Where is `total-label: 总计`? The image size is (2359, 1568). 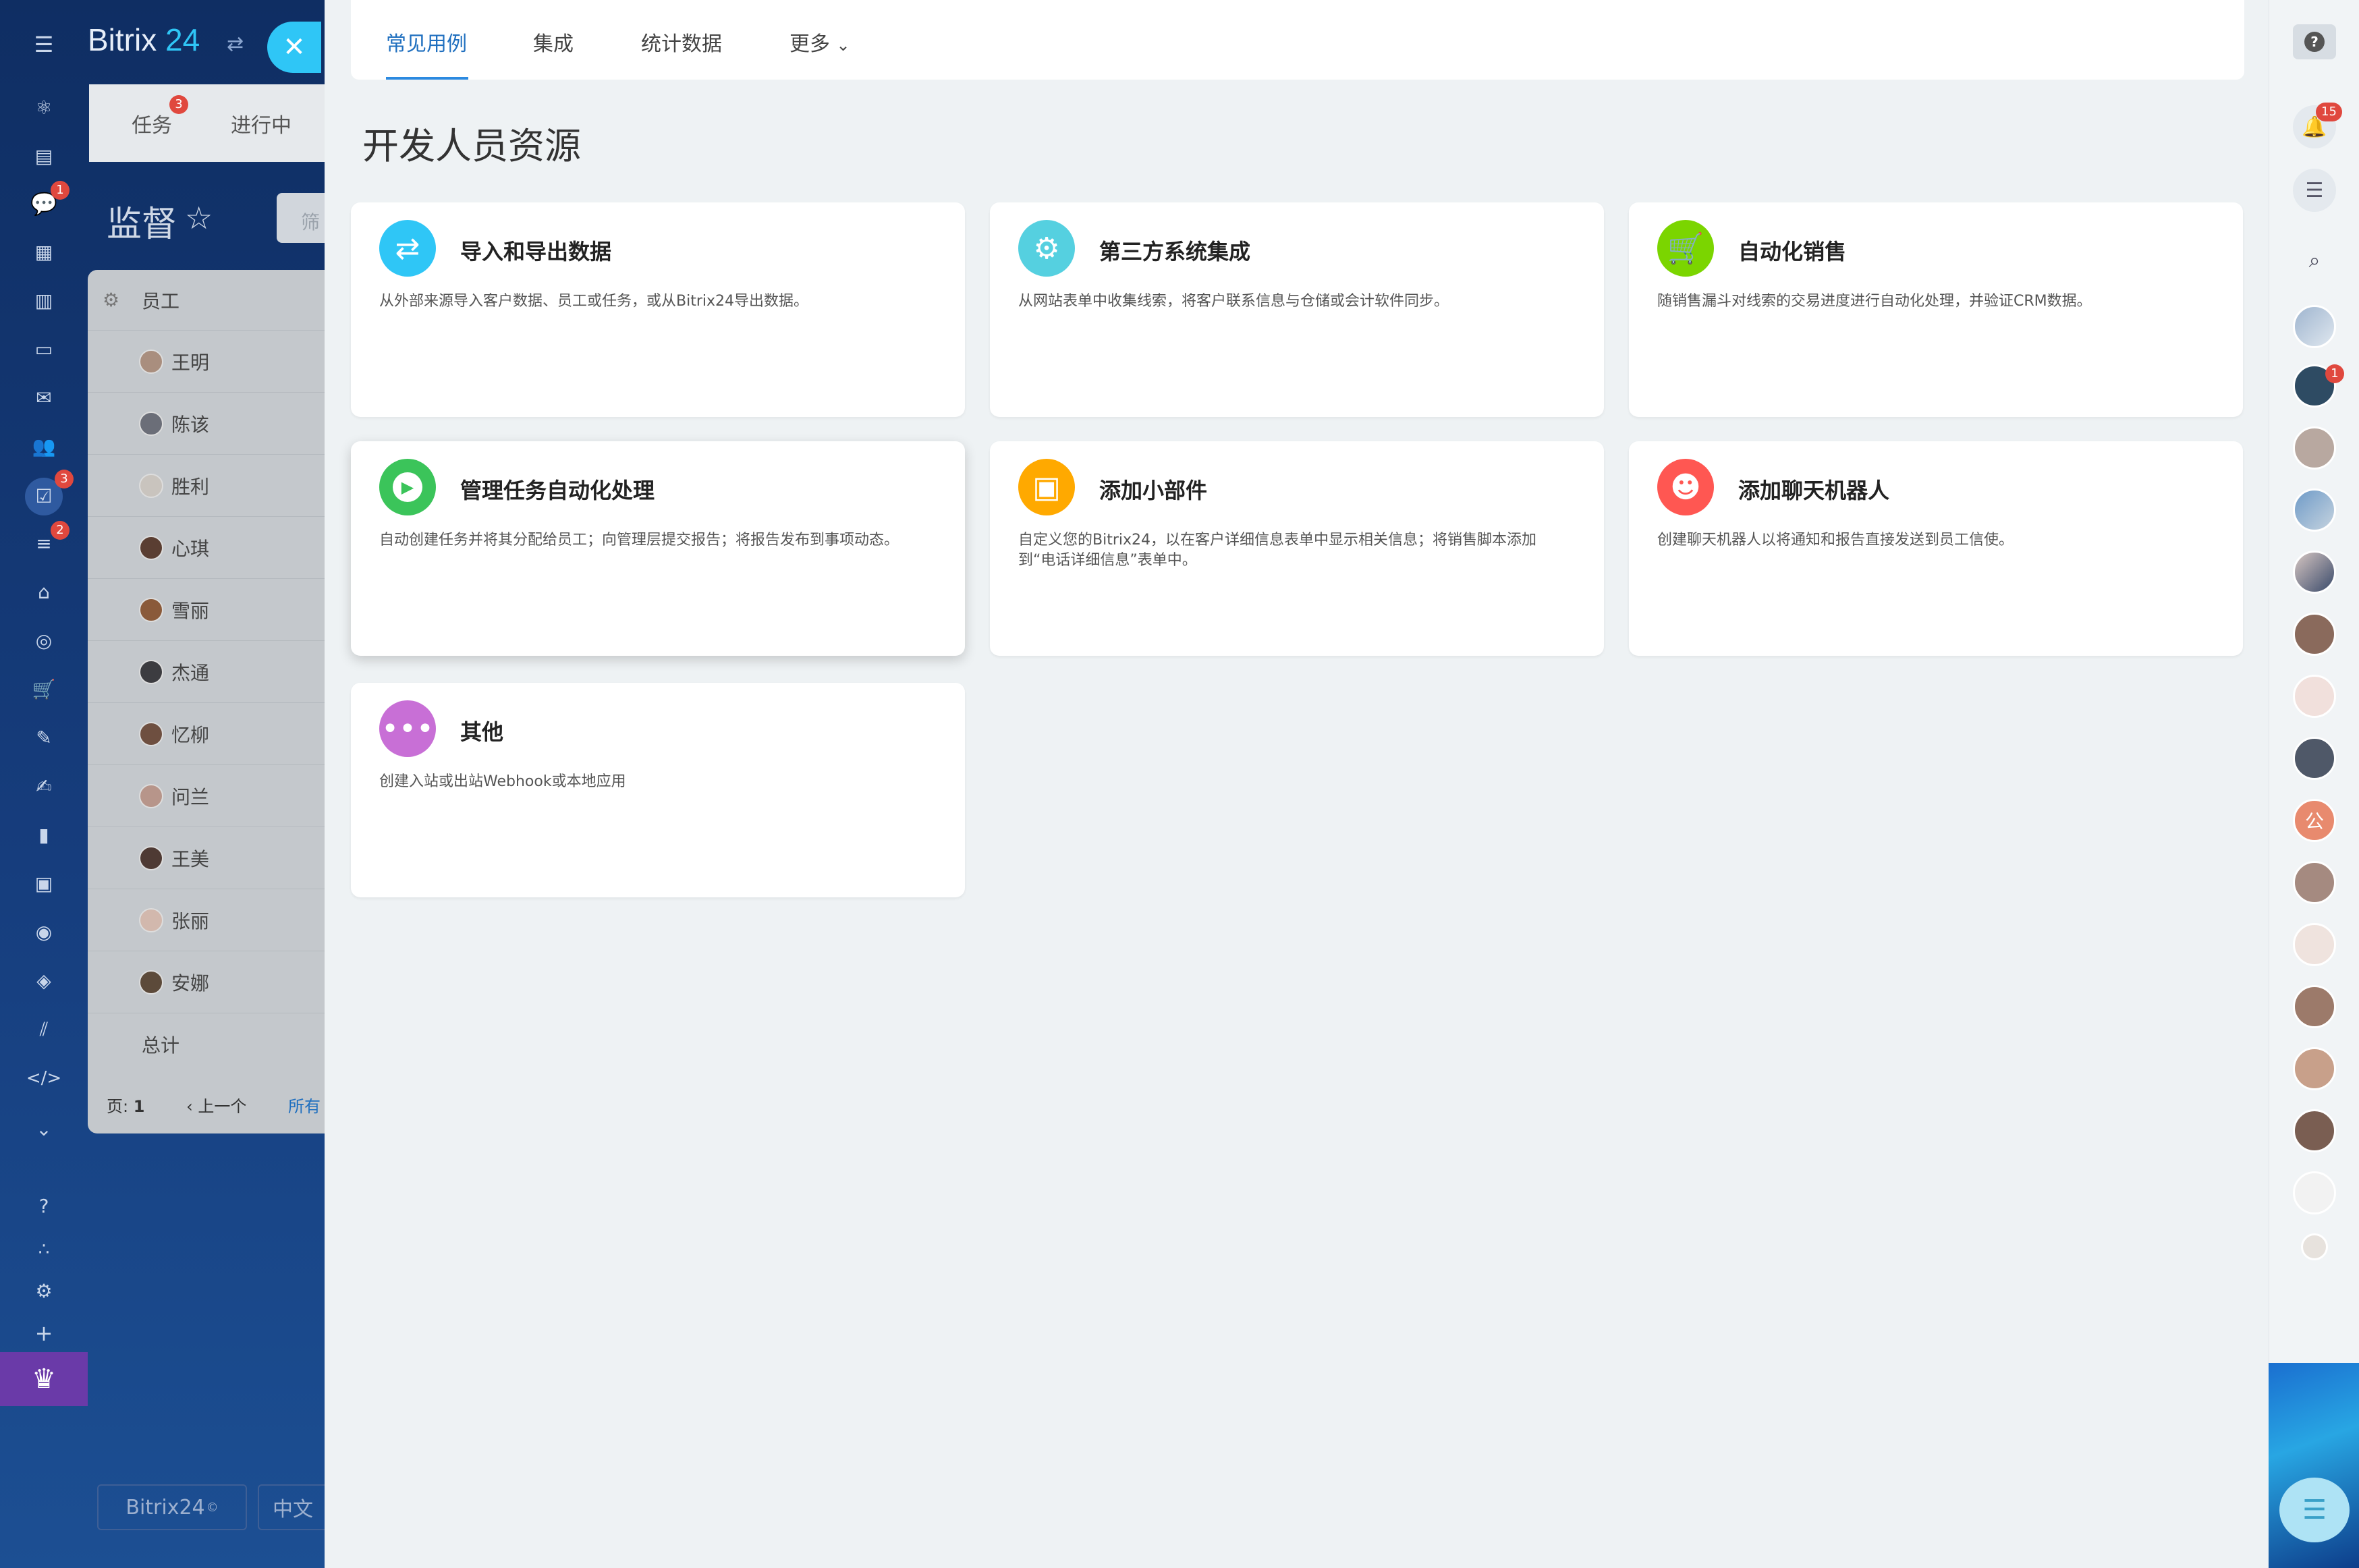 total-label: 总计 is located at coordinates (161, 1045).